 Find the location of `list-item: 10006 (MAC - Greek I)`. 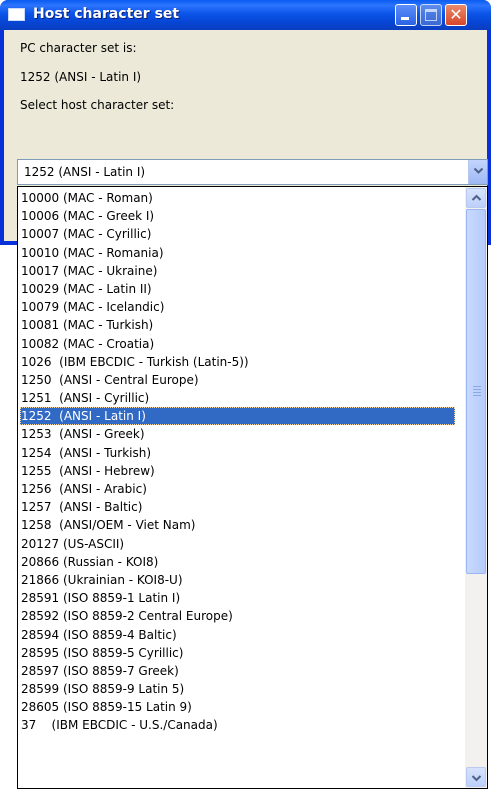

list-item: 10006 (MAC - Greek I) is located at coordinates (237, 216).